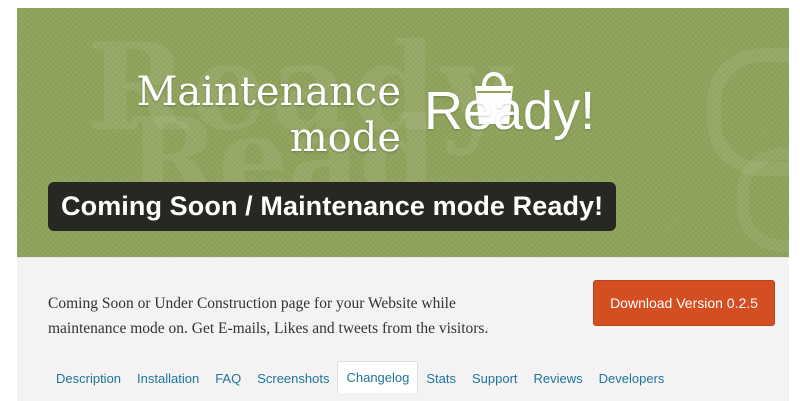 Image resolution: width=800 pixels, height=401 pixels. Describe the element at coordinates (558, 378) in the screenshot. I see `tab-reviews: Reviews` at that location.